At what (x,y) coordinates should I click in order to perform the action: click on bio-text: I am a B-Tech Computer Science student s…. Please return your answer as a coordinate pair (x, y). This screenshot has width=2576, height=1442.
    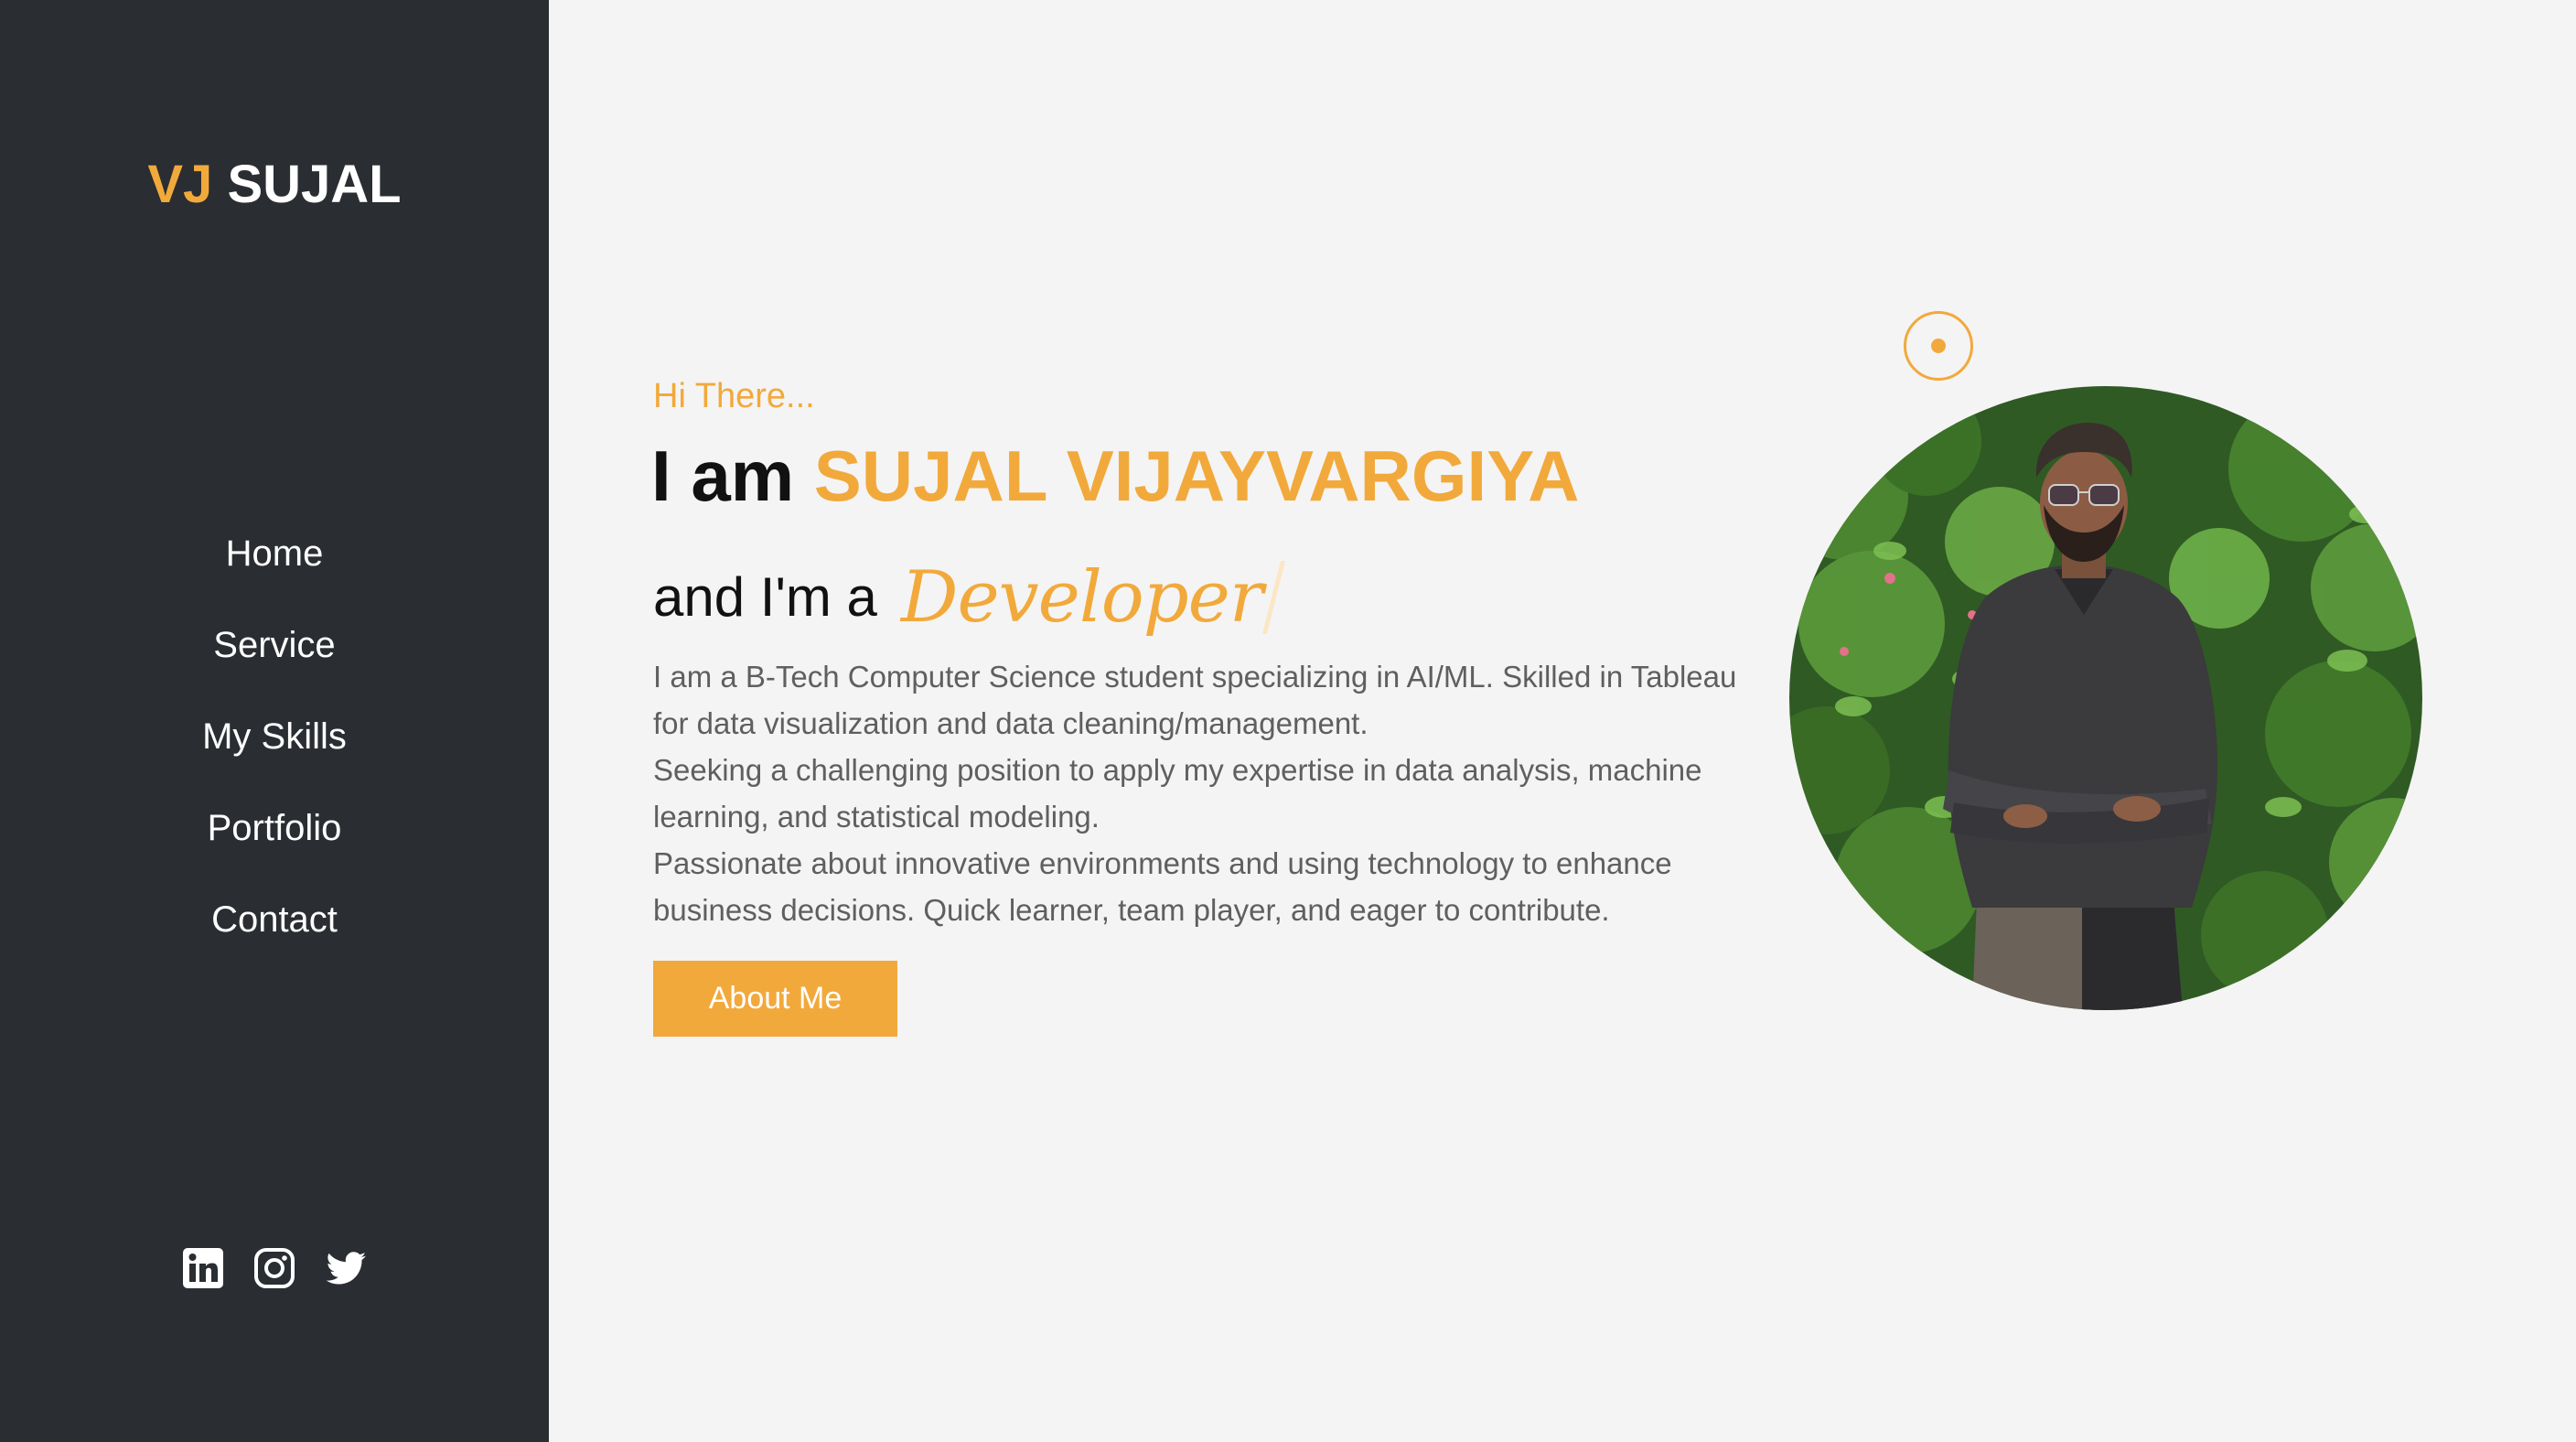
    Looking at the image, I should click on (1211, 793).